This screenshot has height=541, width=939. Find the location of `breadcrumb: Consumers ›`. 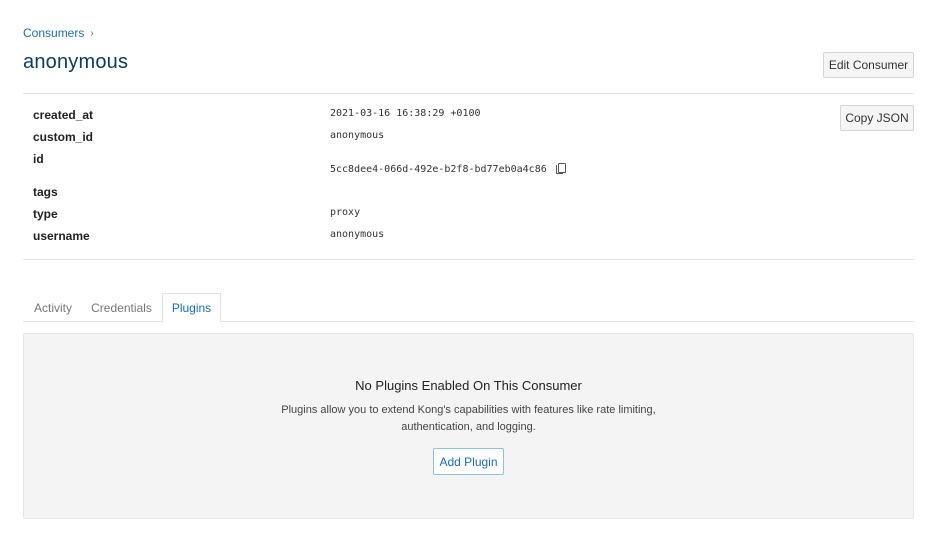

breadcrumb: Consumers › is located at coordinates (58, 33).